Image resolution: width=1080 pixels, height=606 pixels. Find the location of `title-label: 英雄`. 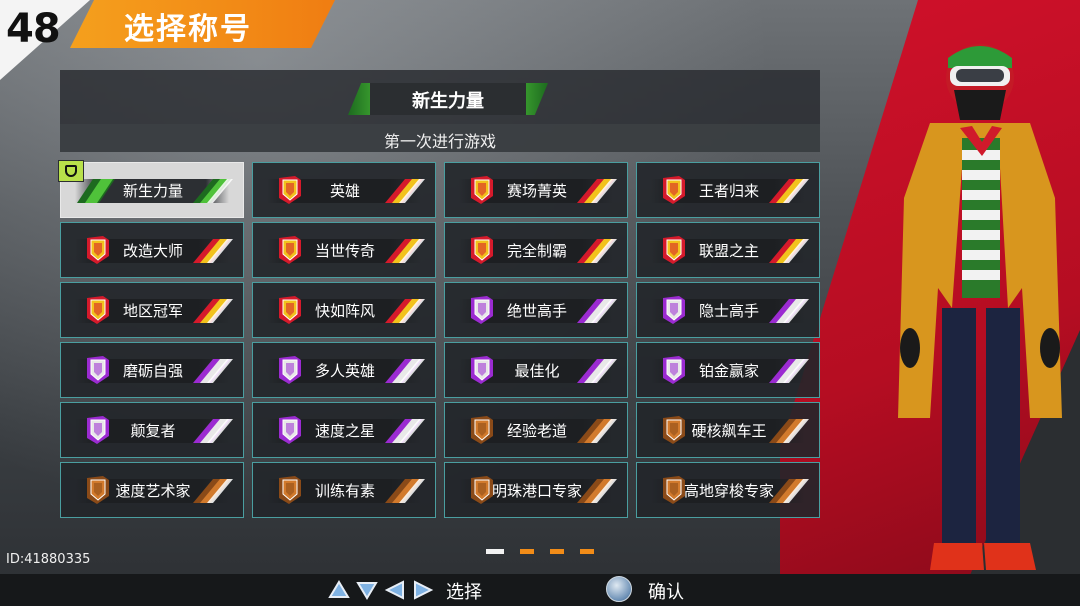

title-label: 英雄 is located at coordinates (344, 191).